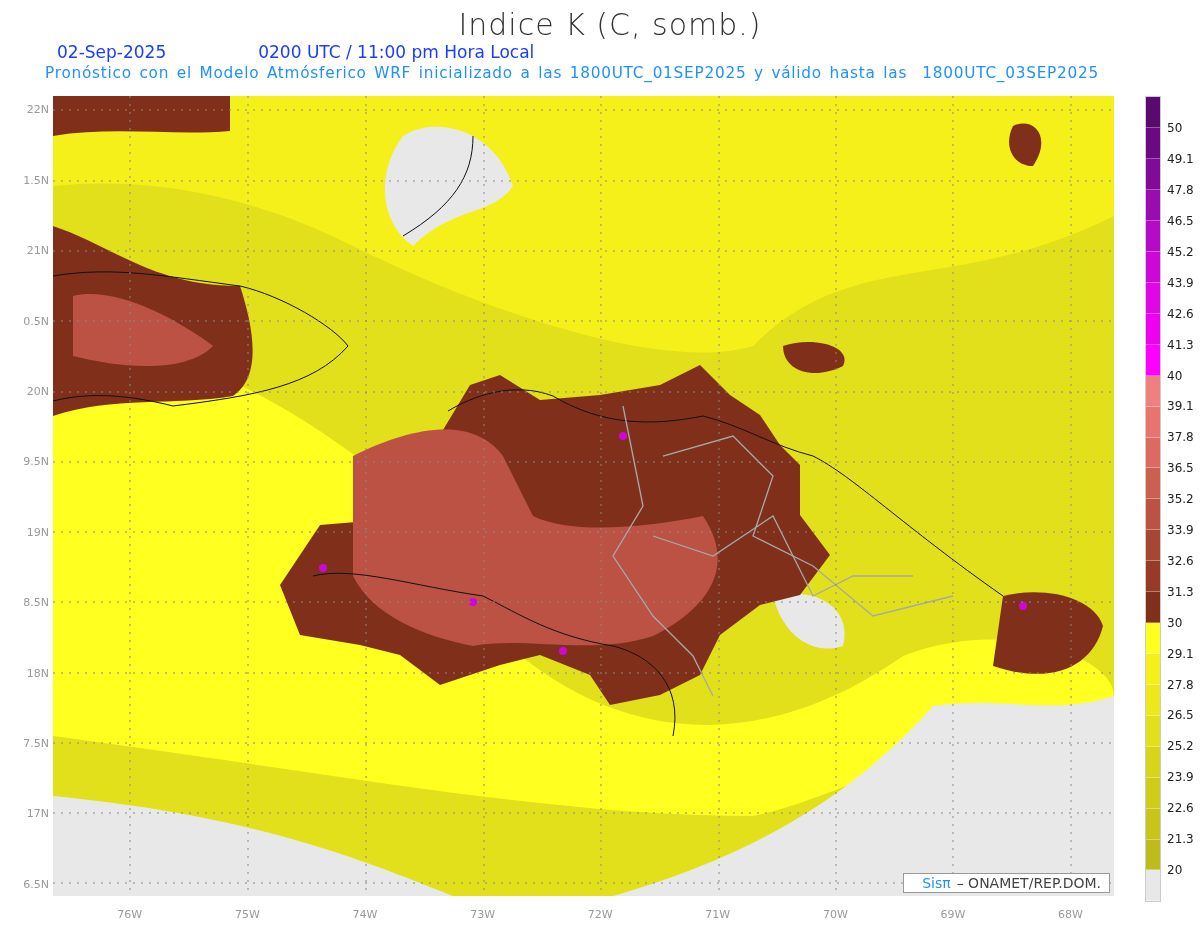 This screenshot has height=927, width=1200. What do you see at coordinates (1180, 778) in the screenshot?
I see `scale-label: 23.9` at bounding box center [1180, 778].